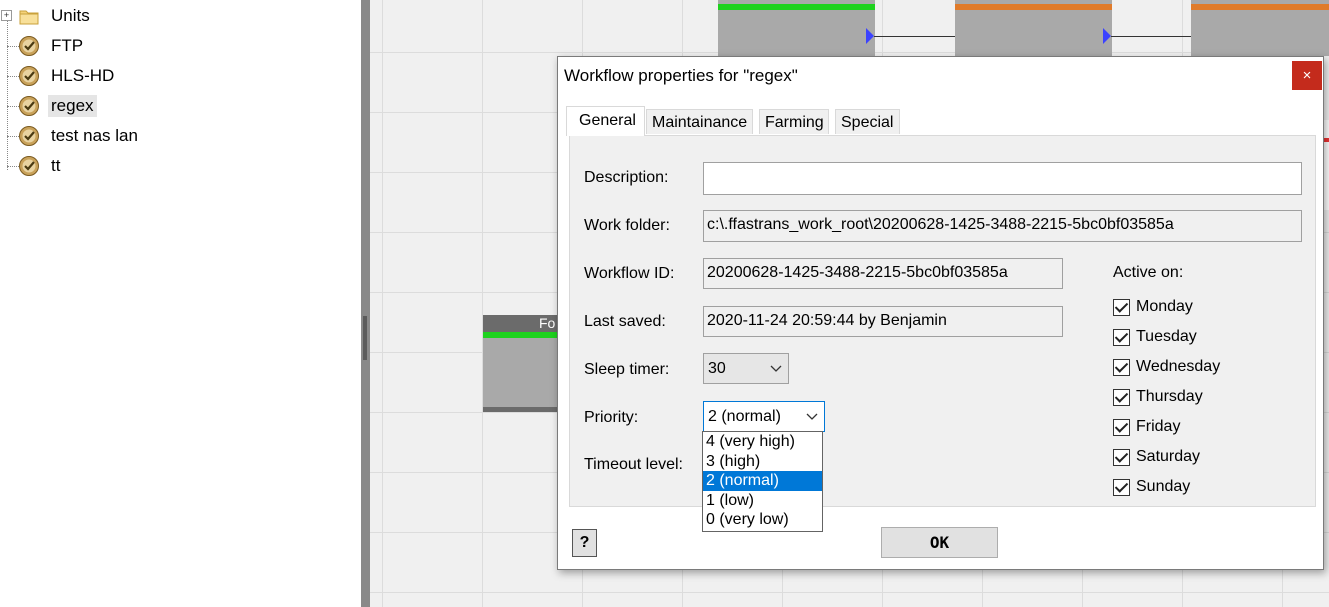 This screenshot has width=1329, height=607. I want to click on help-button: ?, so click(584, 543).